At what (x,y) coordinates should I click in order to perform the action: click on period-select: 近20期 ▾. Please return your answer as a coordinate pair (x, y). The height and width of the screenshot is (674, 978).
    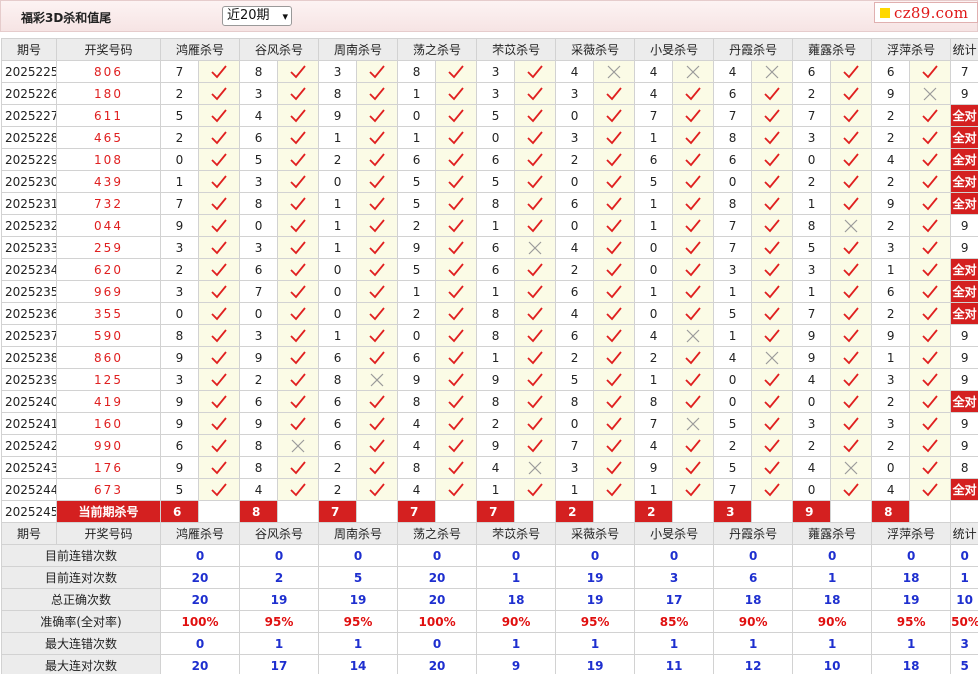
    Looking at the image, I should click on (257, 16).